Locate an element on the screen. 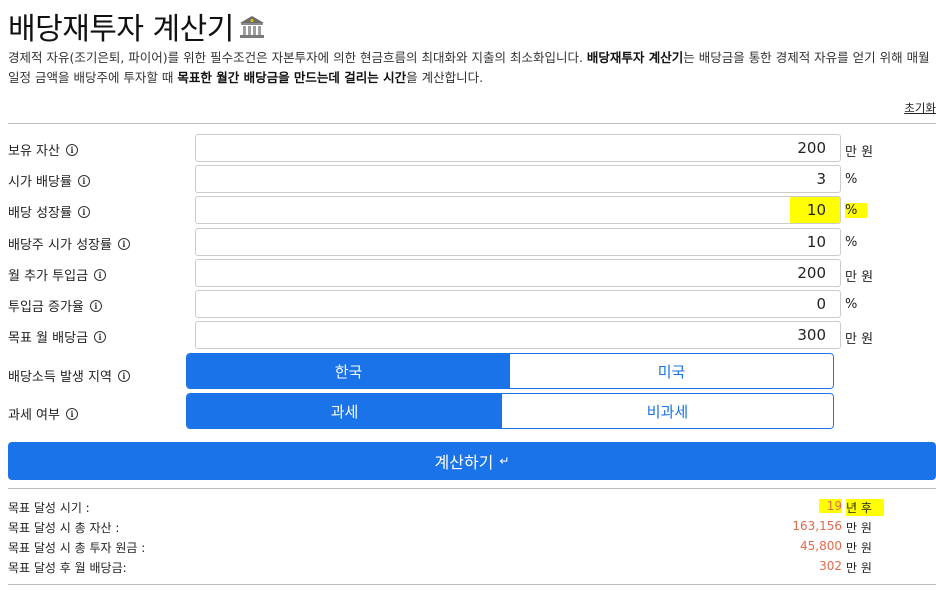  bank-building-icon is located at coordinates (252, 26).